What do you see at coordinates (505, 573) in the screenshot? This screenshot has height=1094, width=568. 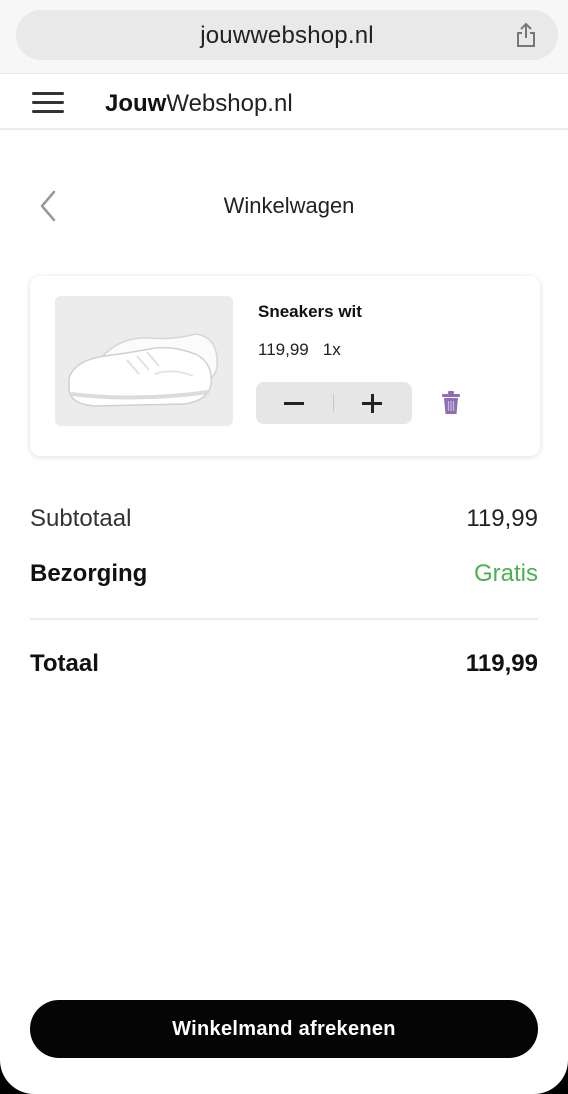 I see `delivery-value: Gratis` at bounding box center [505, 573].